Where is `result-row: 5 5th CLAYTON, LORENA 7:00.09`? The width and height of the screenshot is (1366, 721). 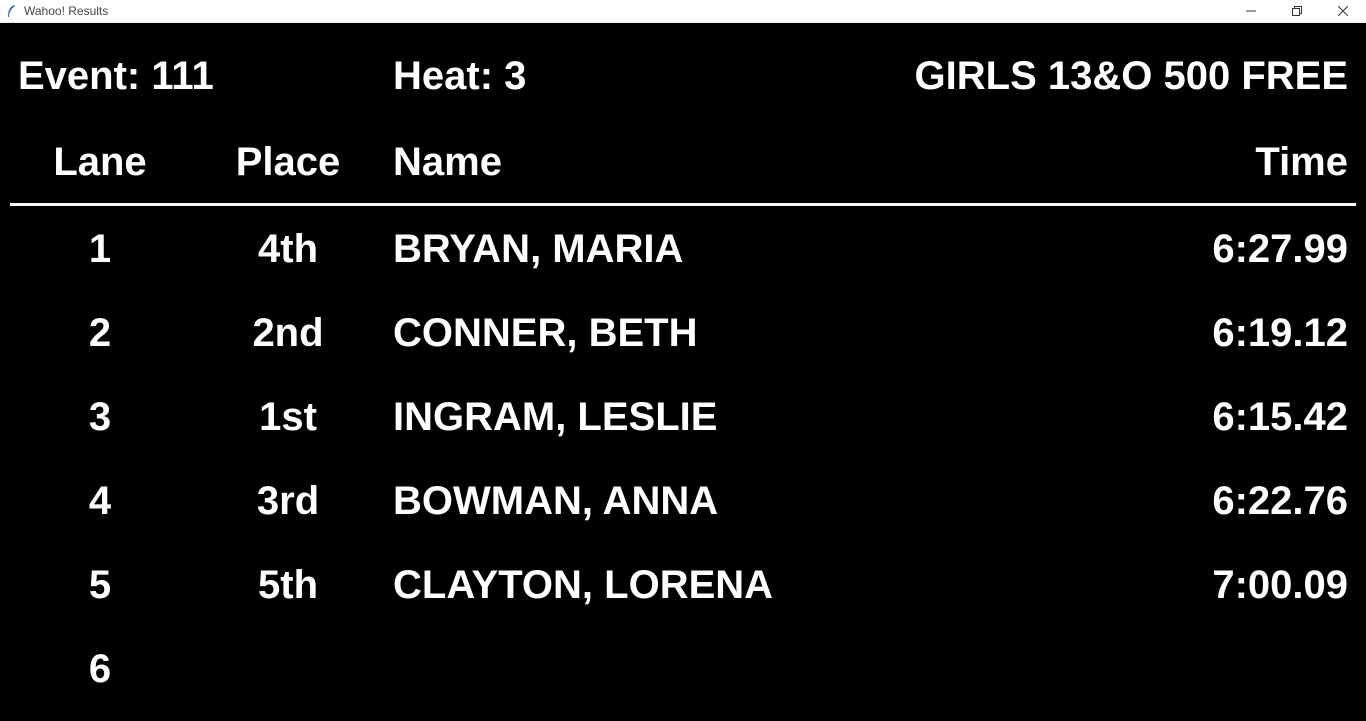
result-row: 5 5th CLAYTON, LORENA 7:00.09 is located at coordinates (683, 585).